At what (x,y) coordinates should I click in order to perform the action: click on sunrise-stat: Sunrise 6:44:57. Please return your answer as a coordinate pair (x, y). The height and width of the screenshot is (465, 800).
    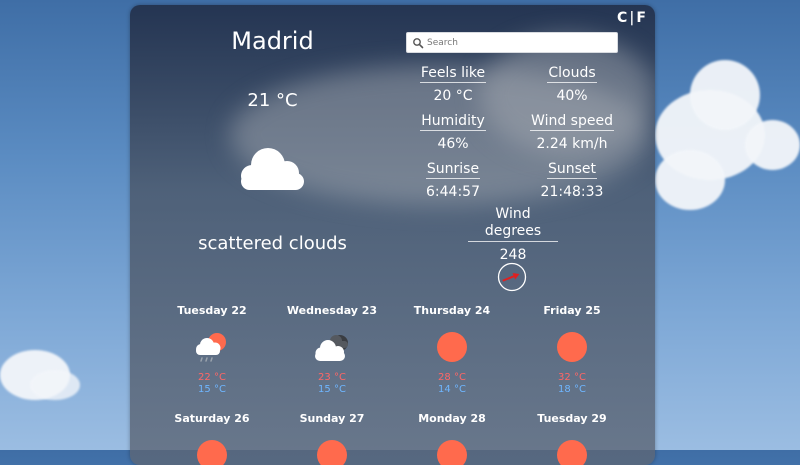
    Looking at the image, I should click on (453, 179).